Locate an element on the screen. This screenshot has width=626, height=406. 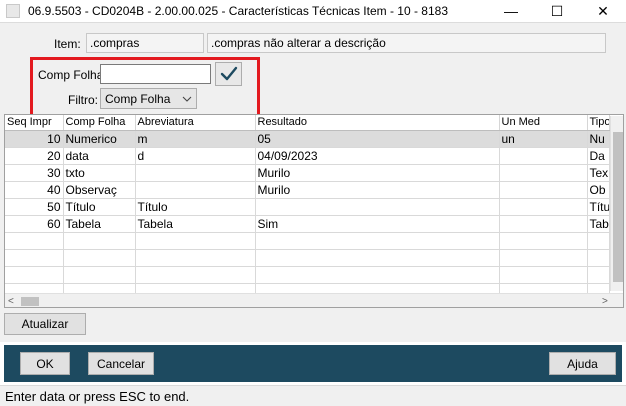
checkmark-icon is located at coordinates (228, 73).